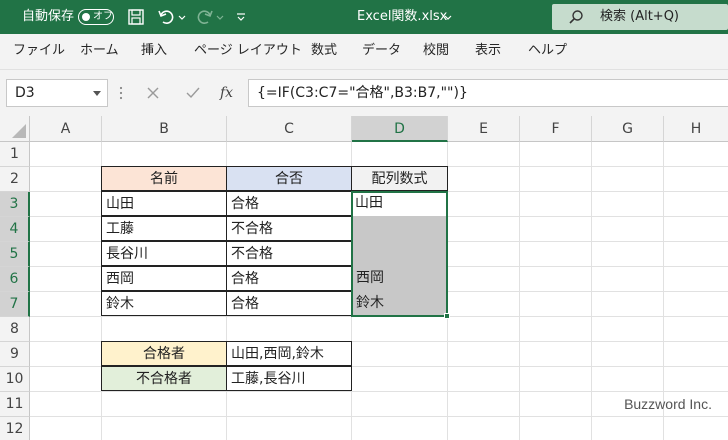 This screenshot has width=728, height=440. I want to click on tab-help: ヘルプ, so click(547, 52).